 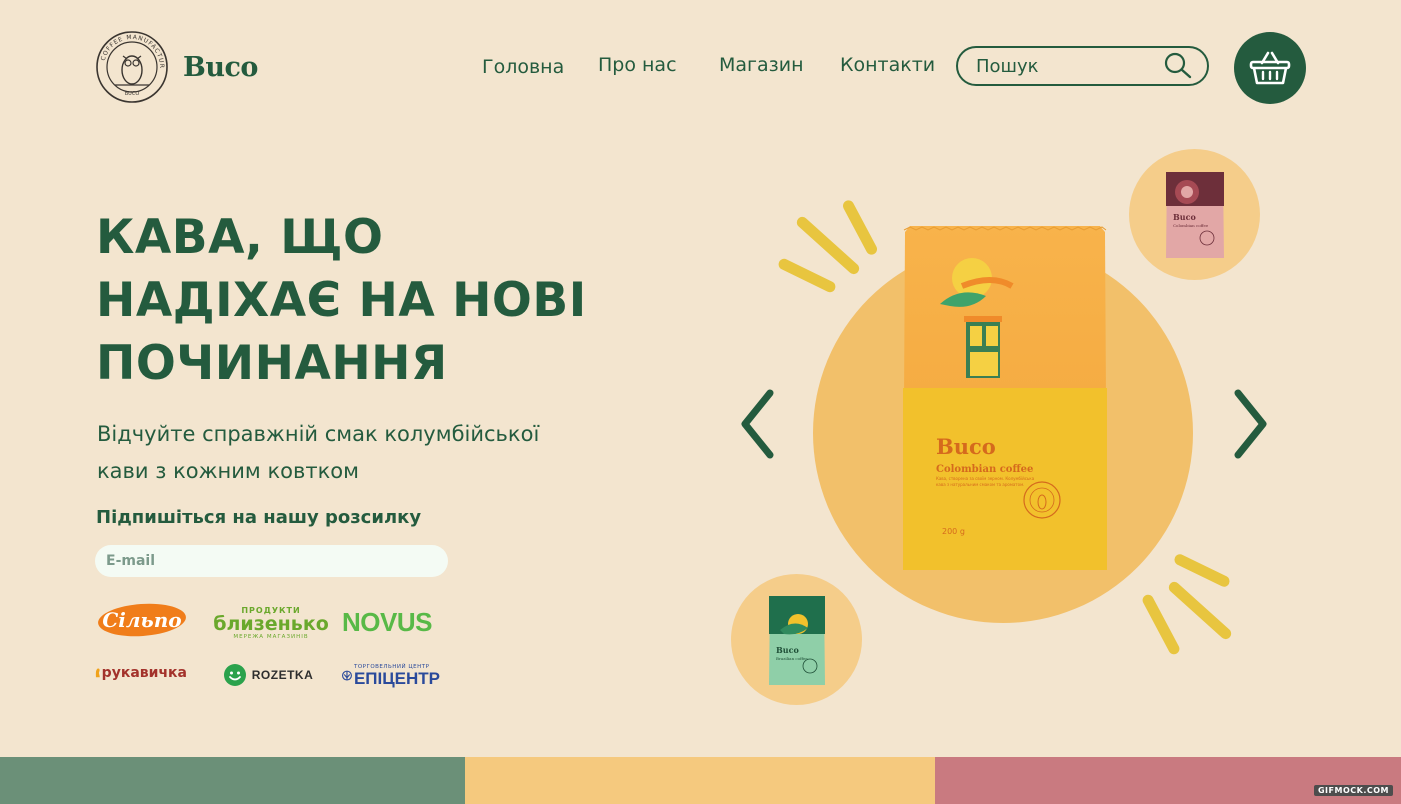 I want to click on search-box, so click(x=1082, y=66).